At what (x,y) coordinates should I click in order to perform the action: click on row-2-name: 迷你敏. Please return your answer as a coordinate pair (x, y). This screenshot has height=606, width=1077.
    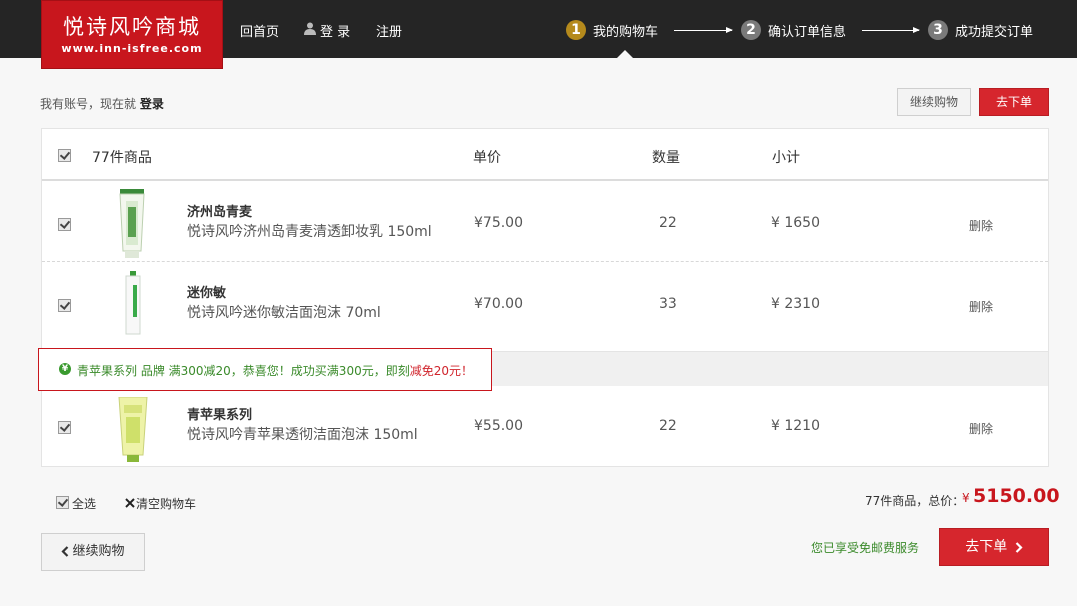
    Looking at the image, I should click on (206, 291).